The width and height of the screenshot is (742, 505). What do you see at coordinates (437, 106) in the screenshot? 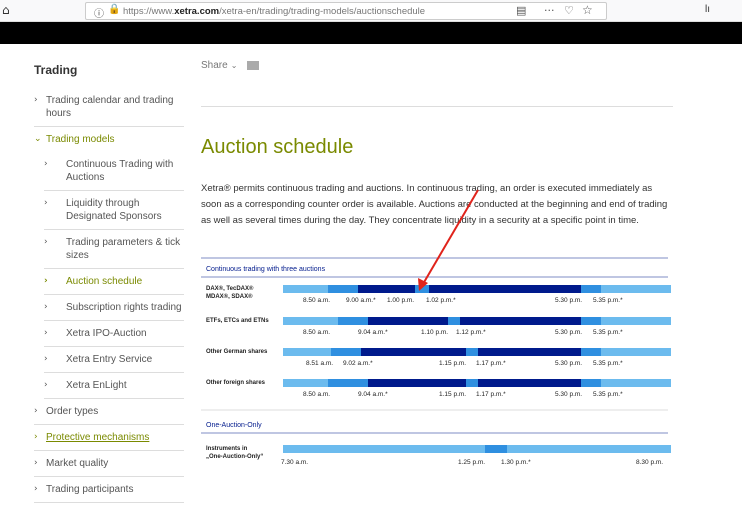
I see `divider` at bounding box center [437, 106].